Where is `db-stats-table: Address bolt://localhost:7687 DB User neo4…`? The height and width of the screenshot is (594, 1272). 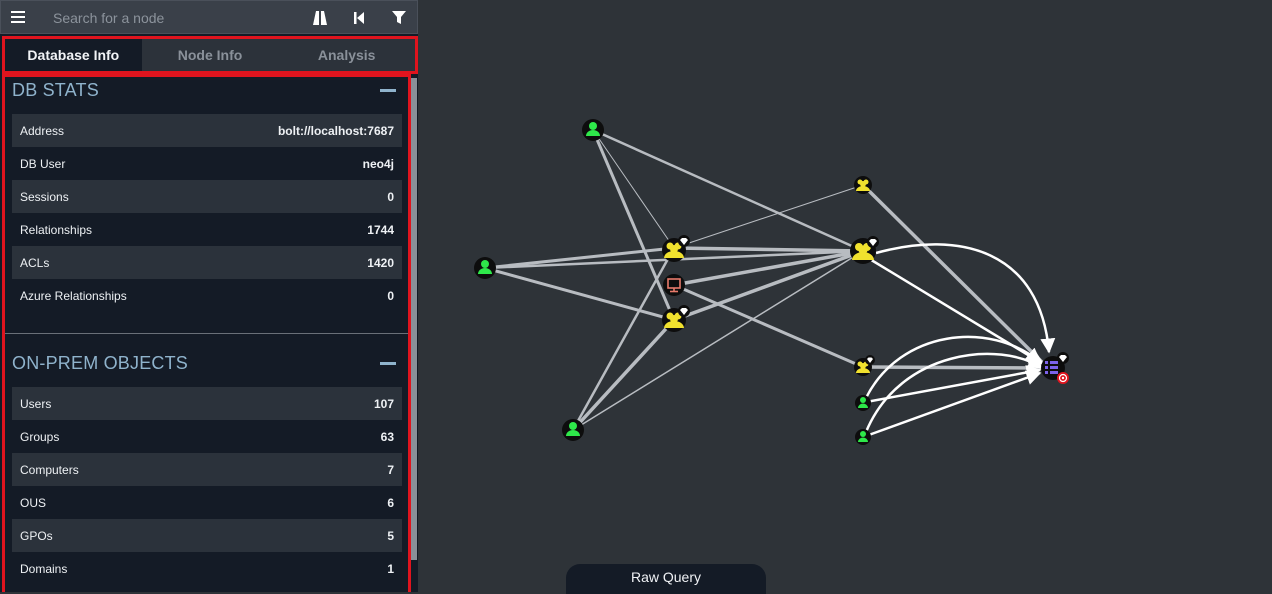 db-stats-table: Address bolt://localhost:7687 DB User neo4… is located at coordinates (207, 213).